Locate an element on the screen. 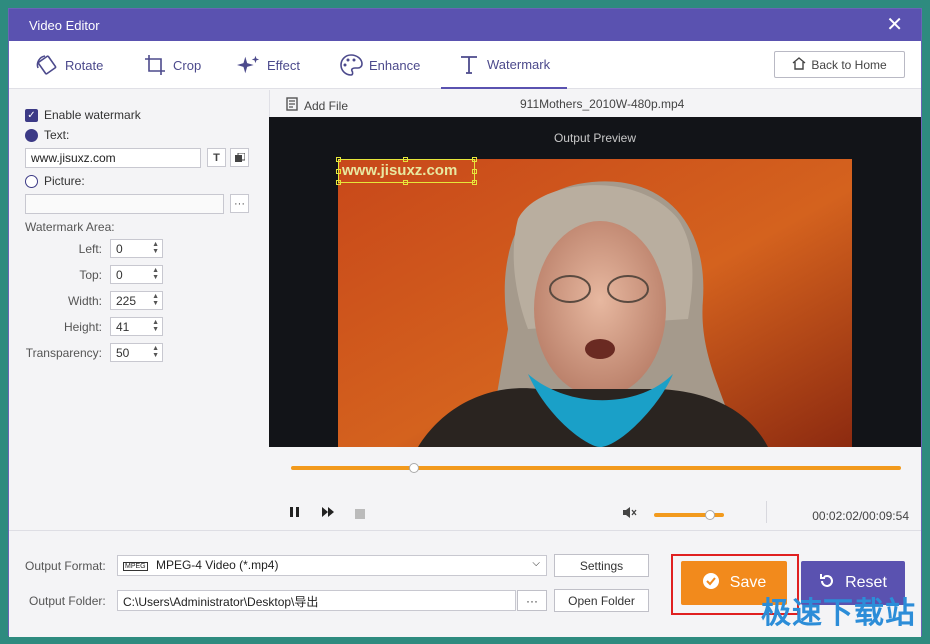 This screenshot has height=644, width=930. width-spinbox: 225 ▲ ▼ is located at coordinates (136, 300).